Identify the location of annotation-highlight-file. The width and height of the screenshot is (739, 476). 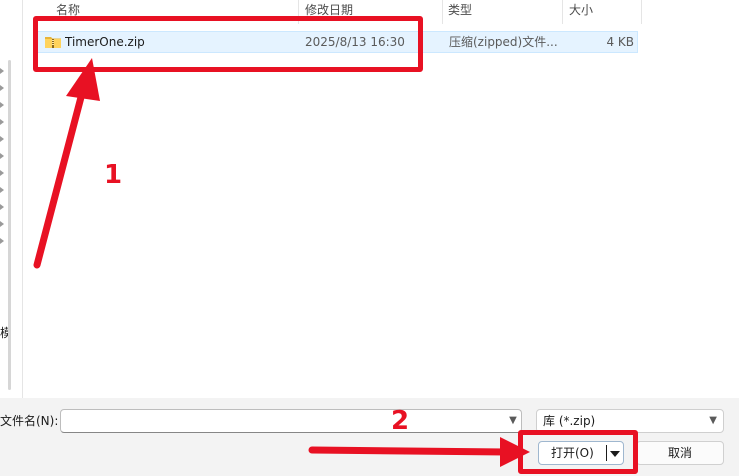
(228, 44).